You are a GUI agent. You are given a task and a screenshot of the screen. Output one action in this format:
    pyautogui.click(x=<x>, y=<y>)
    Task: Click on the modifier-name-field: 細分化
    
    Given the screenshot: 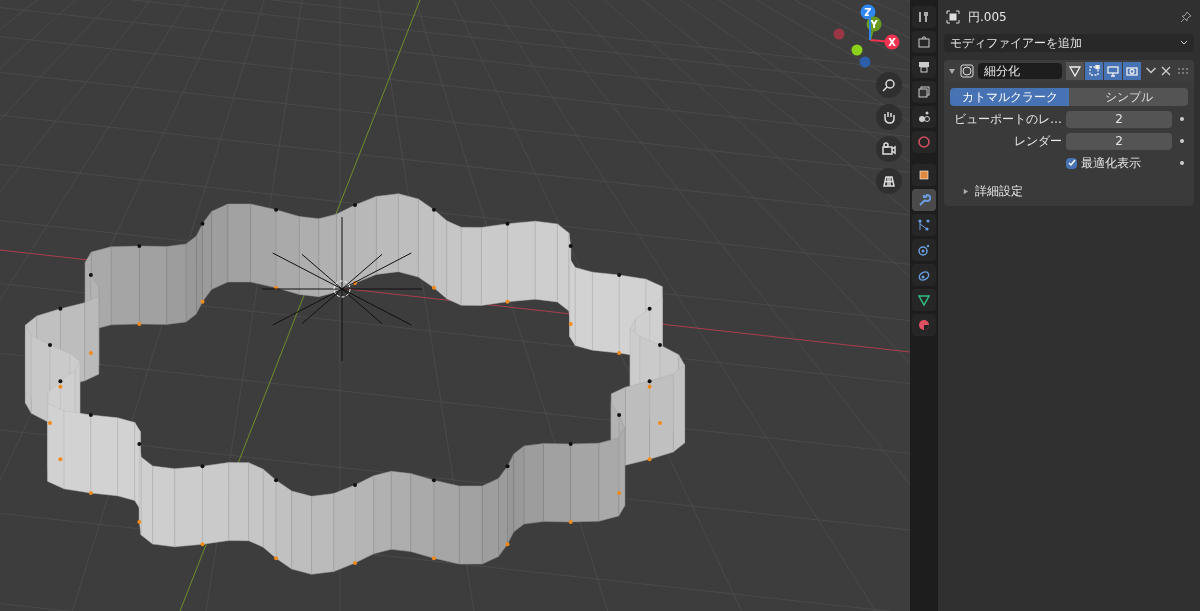 What is the action you would take?
    pyautogui.click(x=1020, y=71)
    